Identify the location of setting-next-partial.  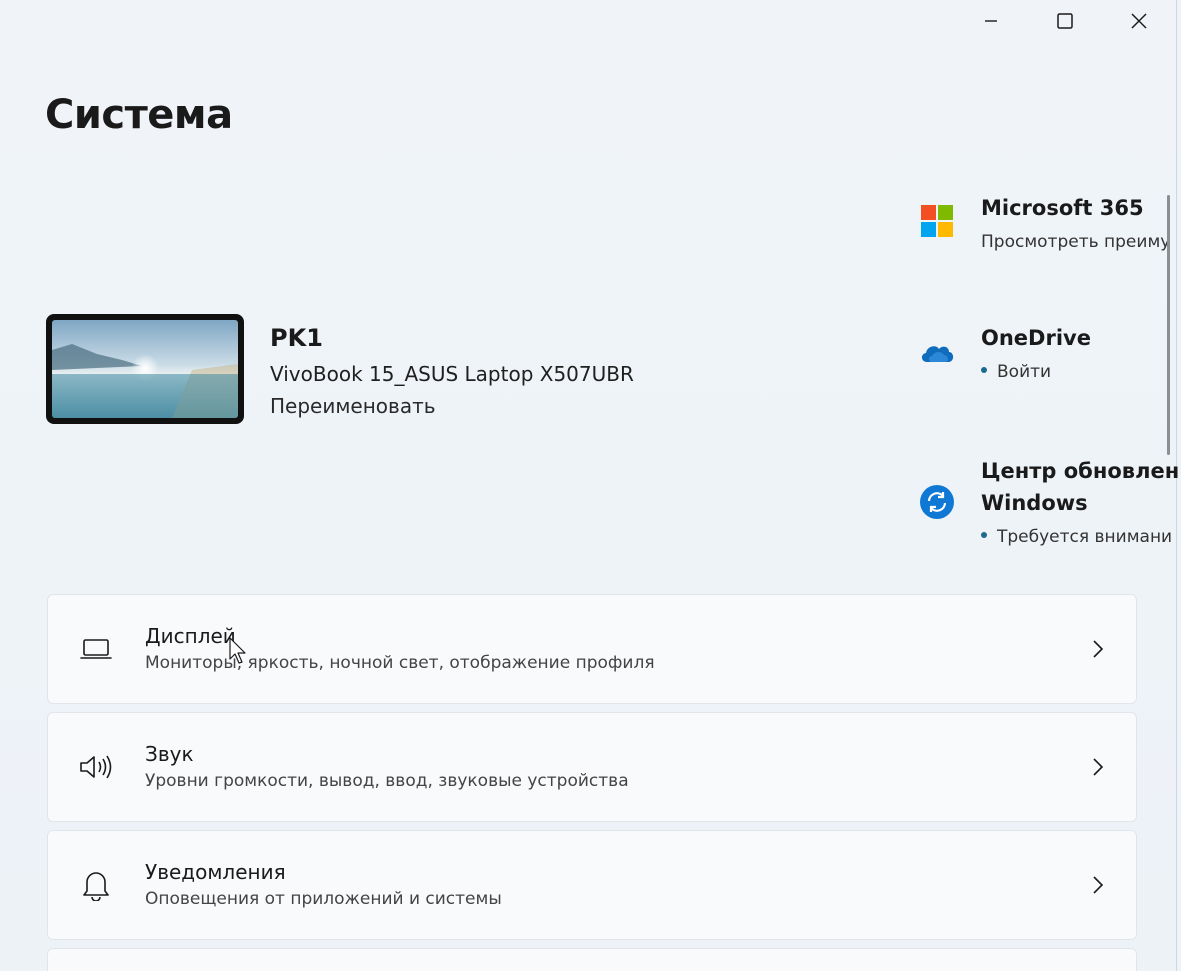
(592, 959).